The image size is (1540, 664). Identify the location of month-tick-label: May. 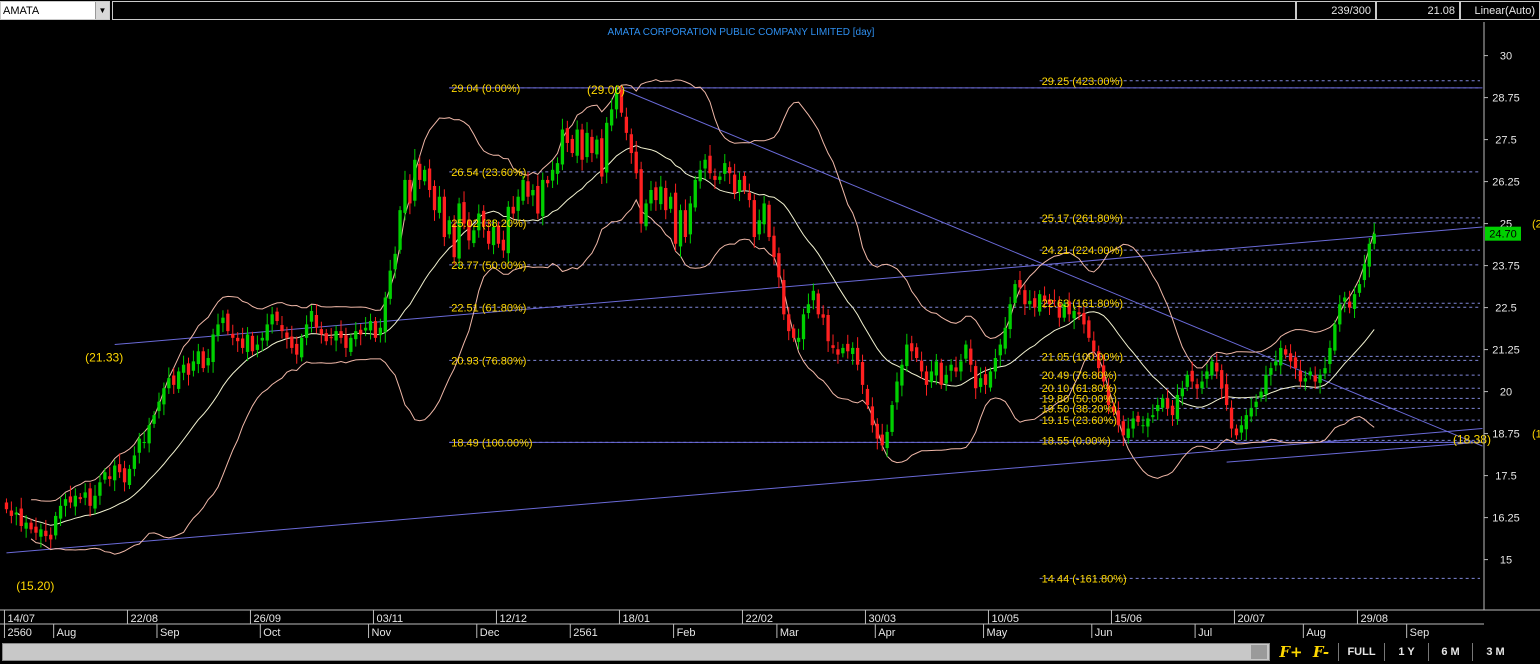
(997, 633).